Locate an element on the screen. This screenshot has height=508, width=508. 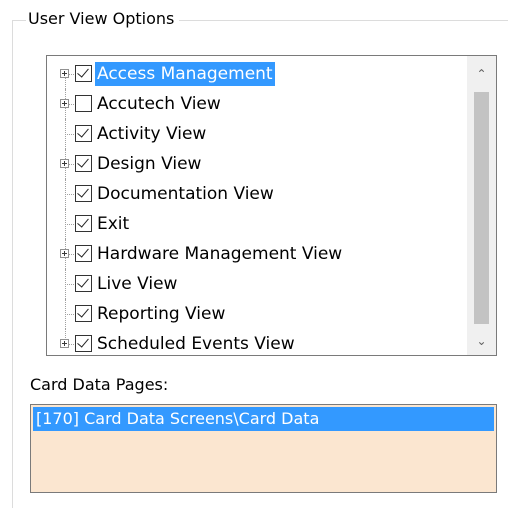
scroll-thumb is located at coordinates (481, 208).